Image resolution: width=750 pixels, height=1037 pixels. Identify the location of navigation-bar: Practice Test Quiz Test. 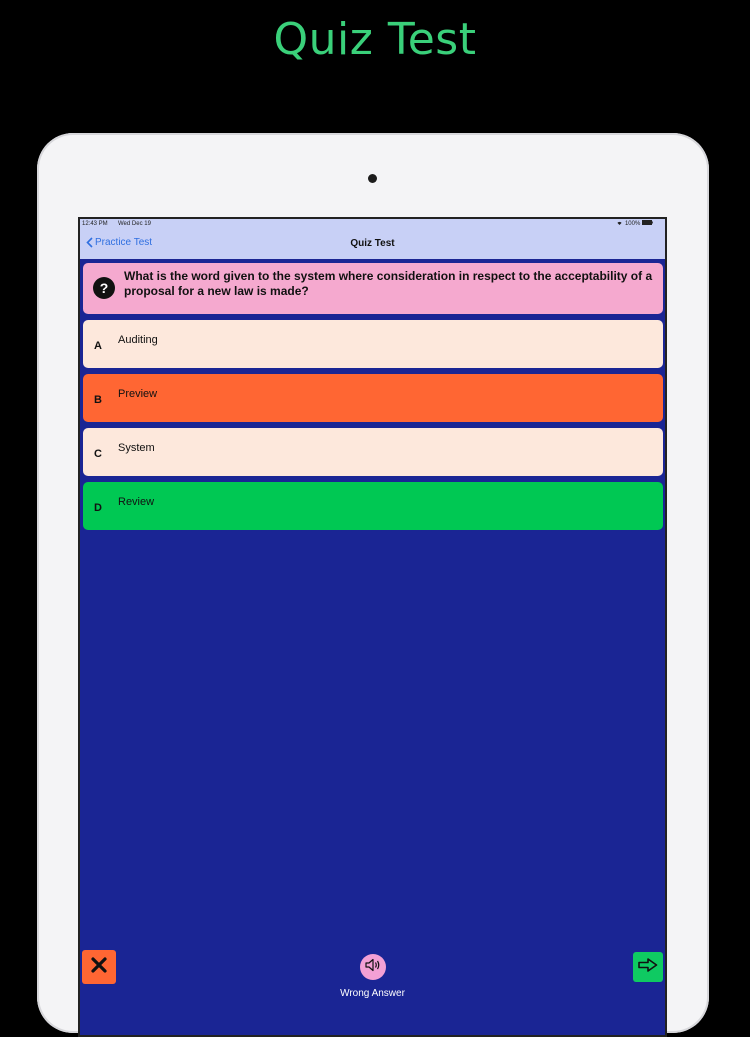
(372, 244).